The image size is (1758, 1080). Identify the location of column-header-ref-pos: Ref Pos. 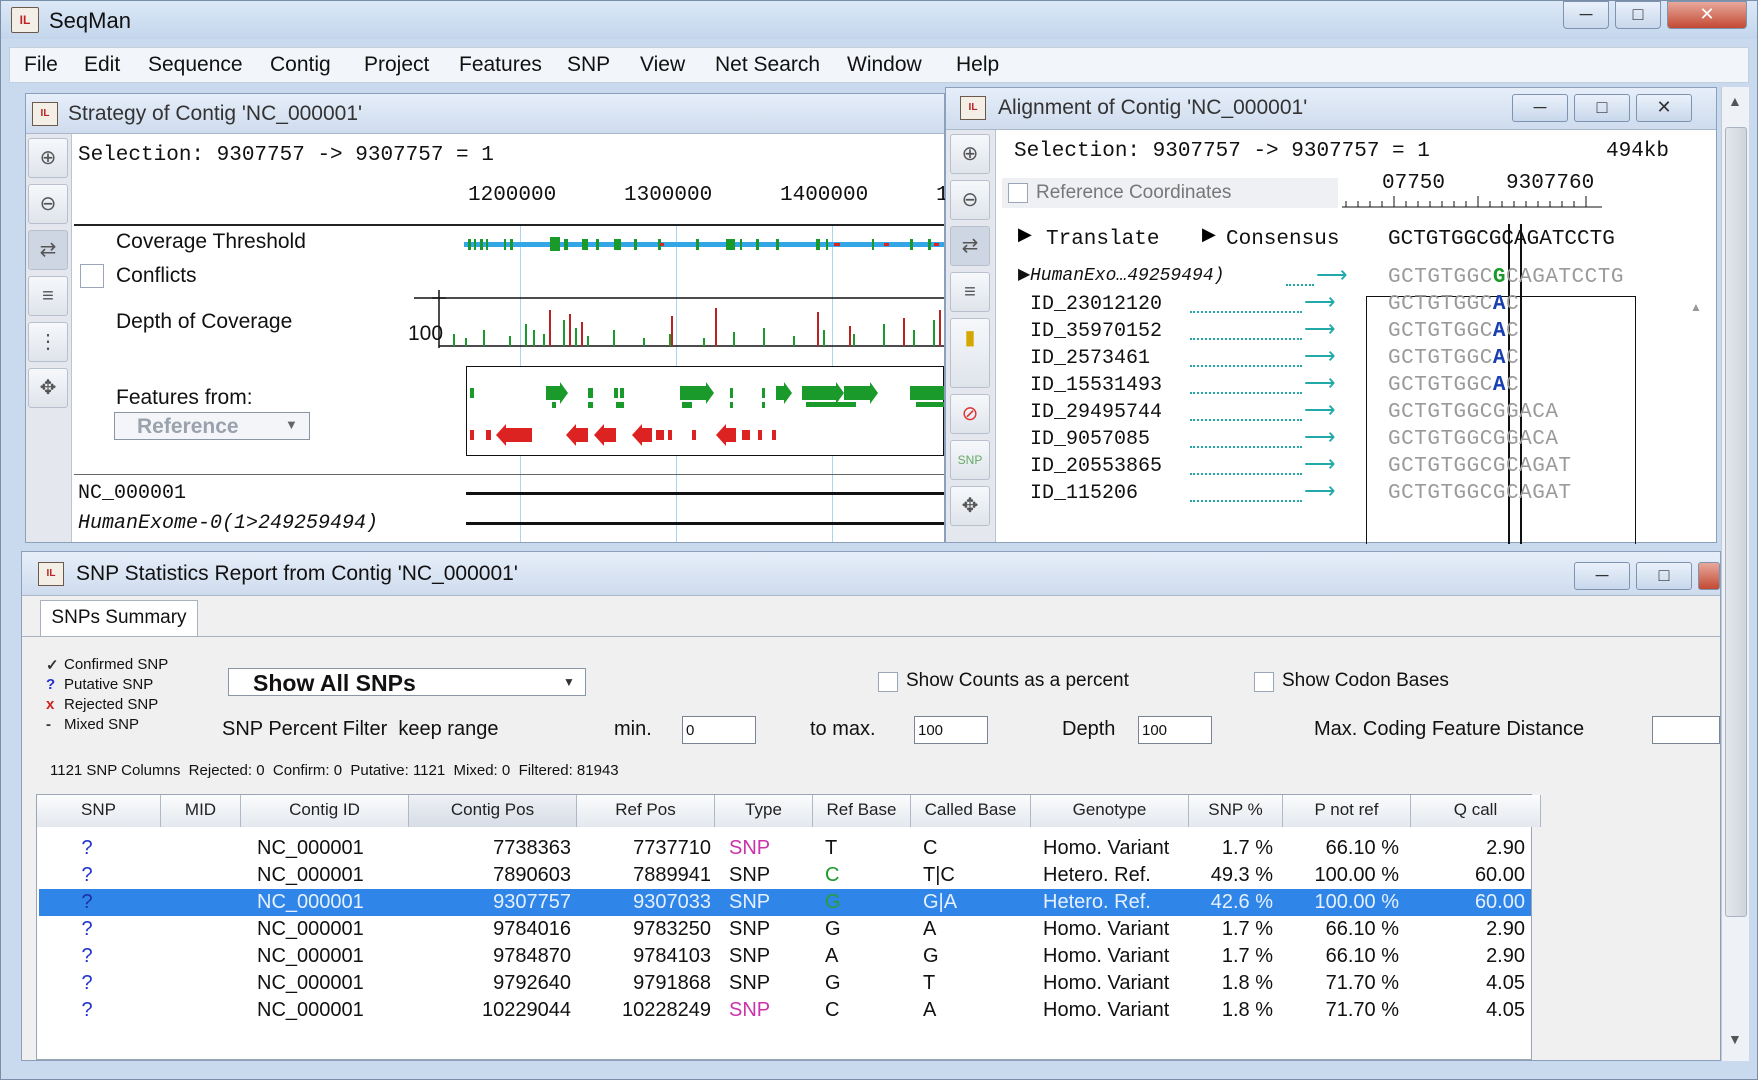
(646, 811).